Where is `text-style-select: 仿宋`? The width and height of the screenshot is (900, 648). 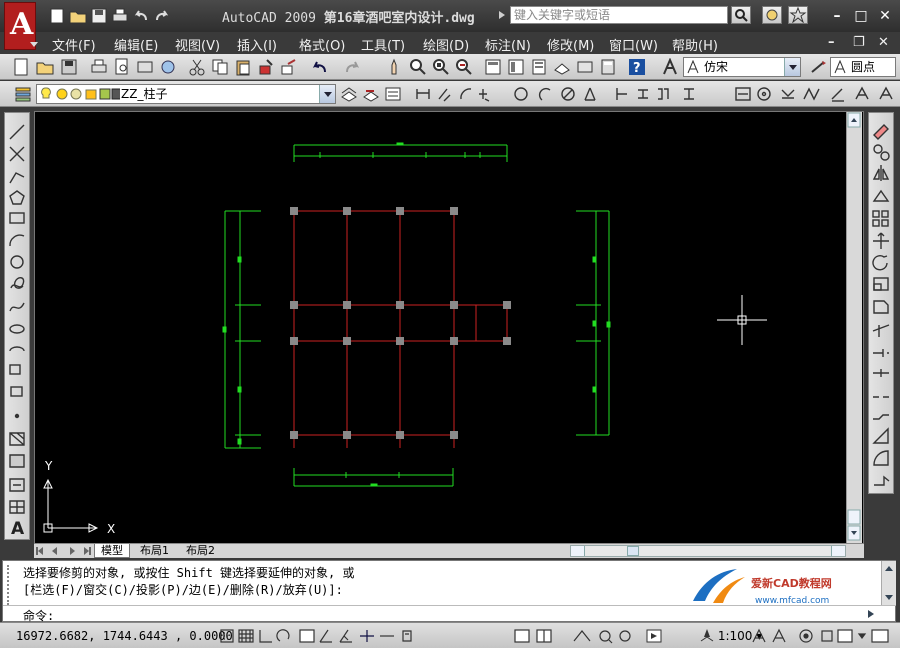 text-style-select: 仿宋 is located at coordinates (742, 67).